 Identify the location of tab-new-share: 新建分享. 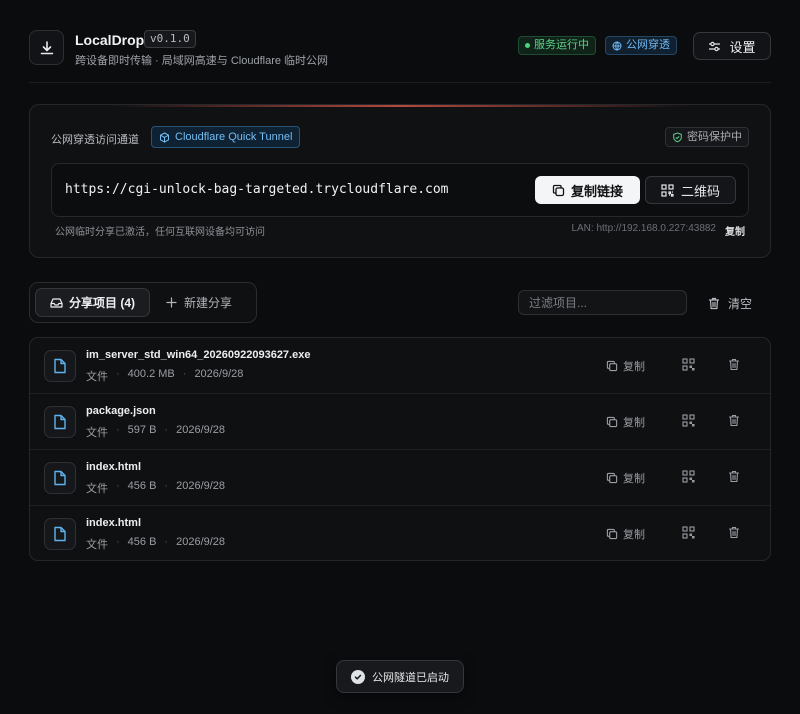
(199, 302).